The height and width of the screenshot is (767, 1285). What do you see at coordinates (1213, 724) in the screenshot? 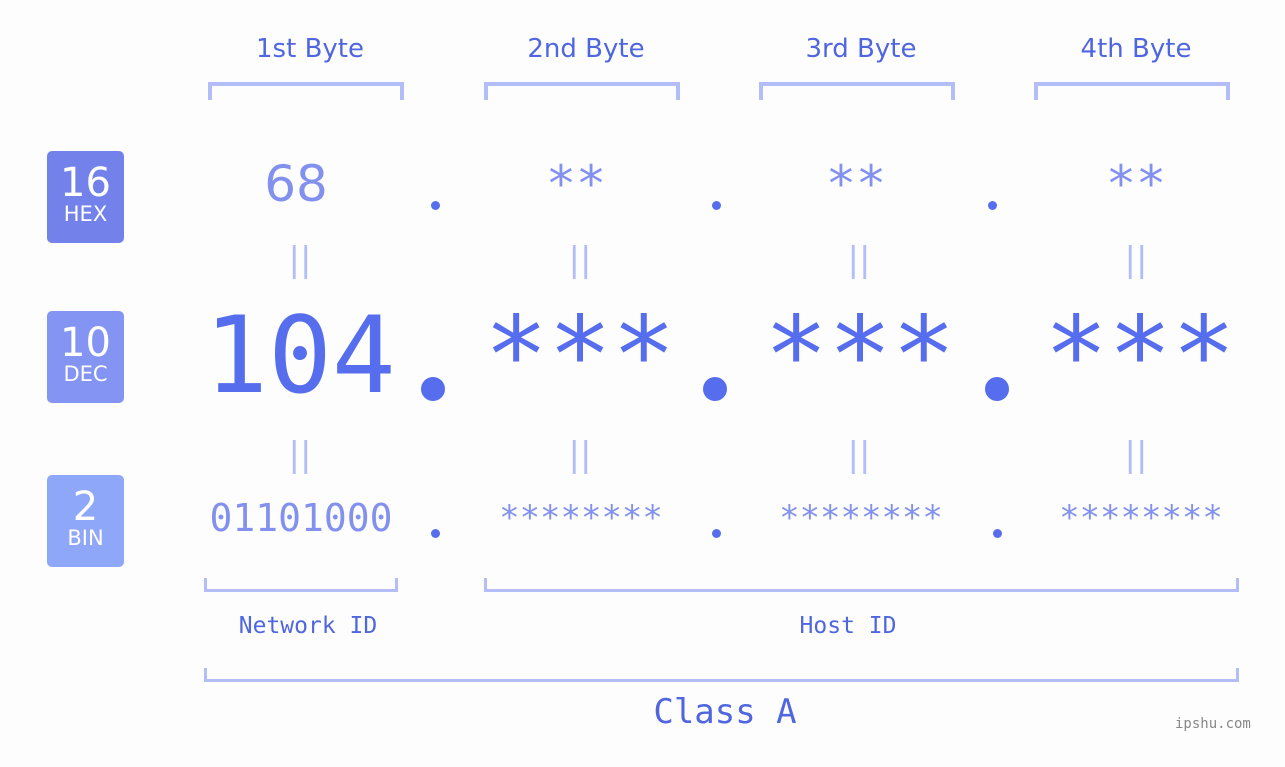
I see `watermark: ipshu.com` at bounding box center [1213, 724].